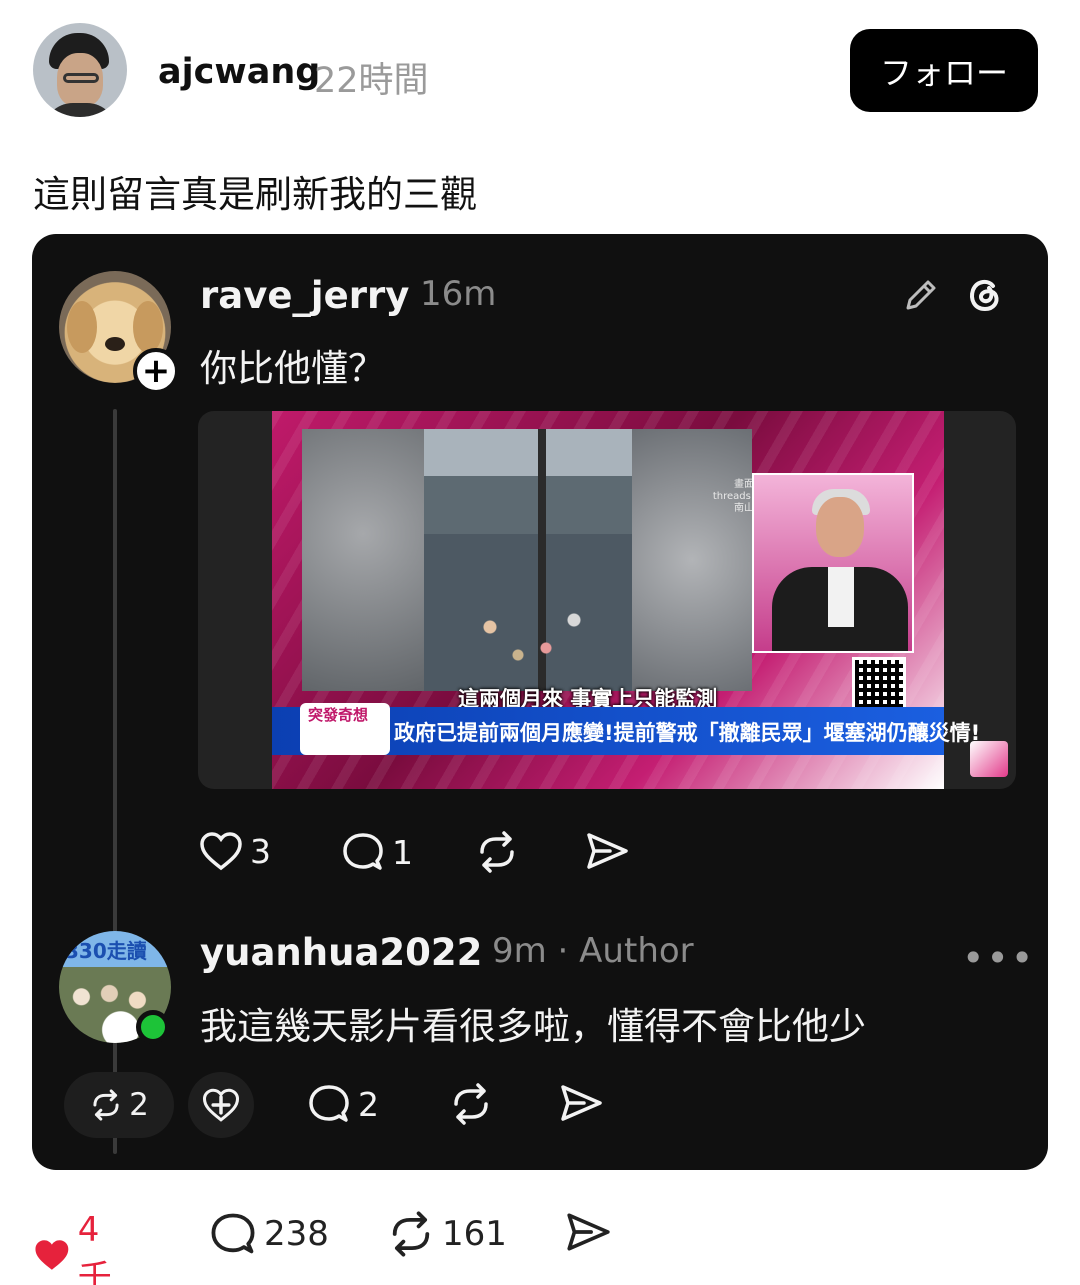 The image size is (1080, 1285). I want to click on pencil-icon, so click(921, 295).